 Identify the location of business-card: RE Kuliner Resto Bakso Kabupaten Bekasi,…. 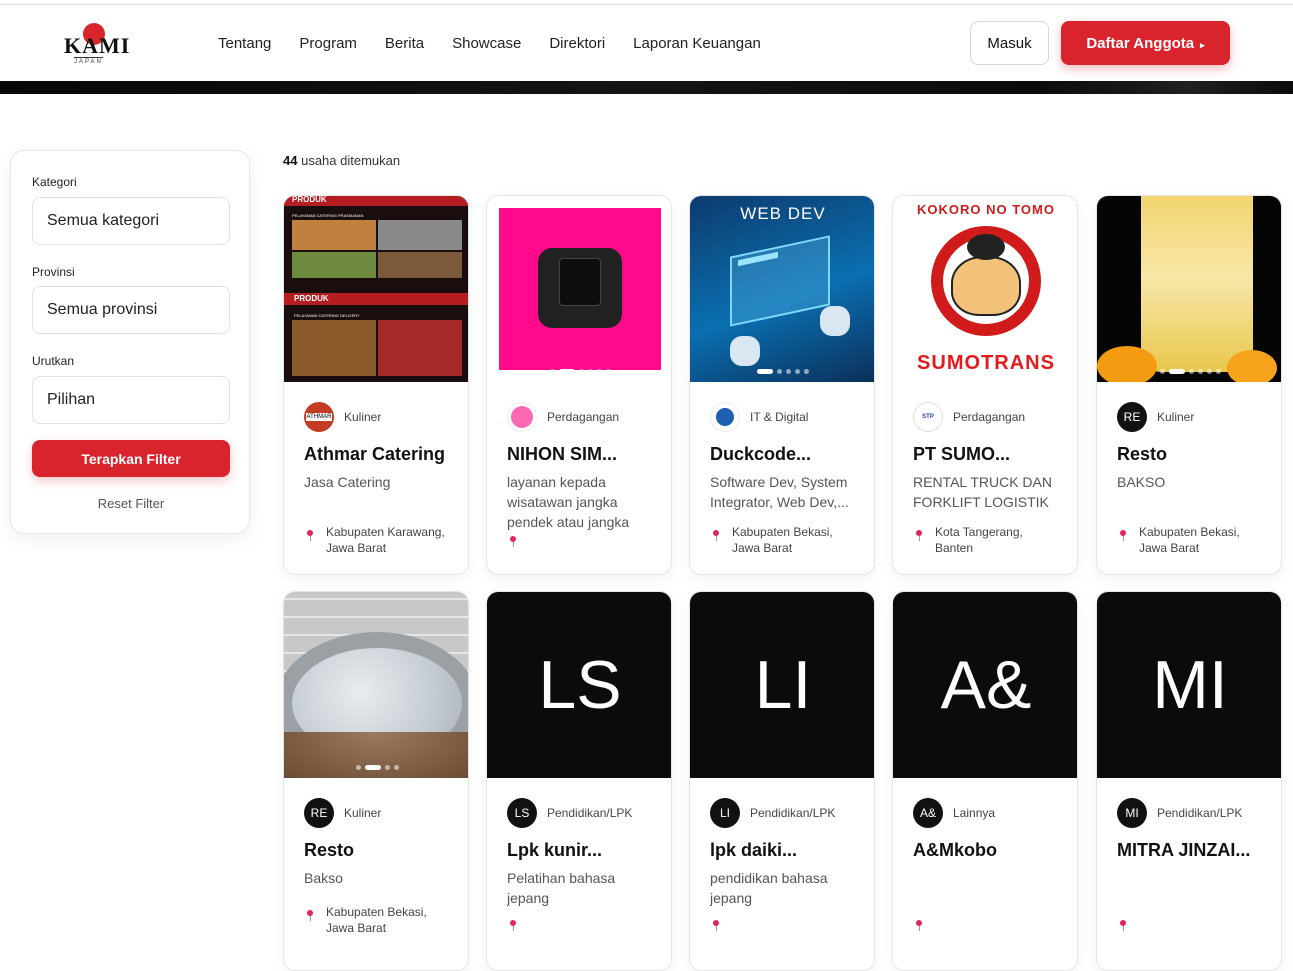
(376, 781).